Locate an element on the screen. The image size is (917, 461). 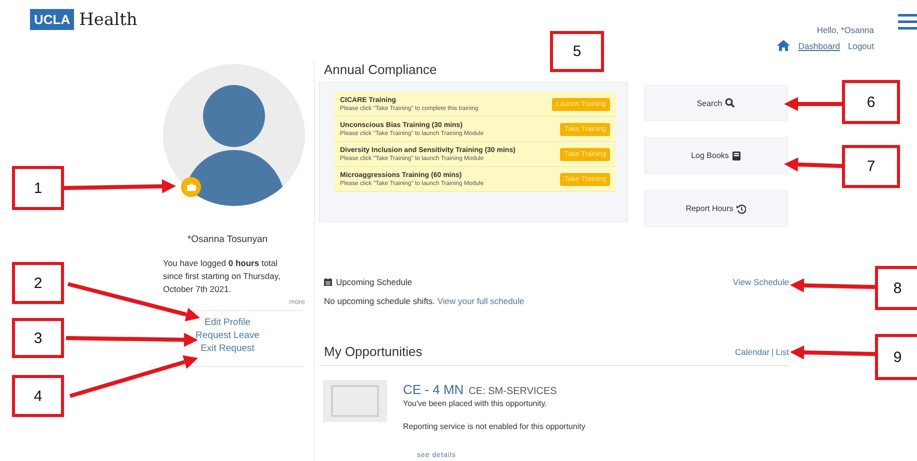
search-icon is located at coordinates (730, 103).